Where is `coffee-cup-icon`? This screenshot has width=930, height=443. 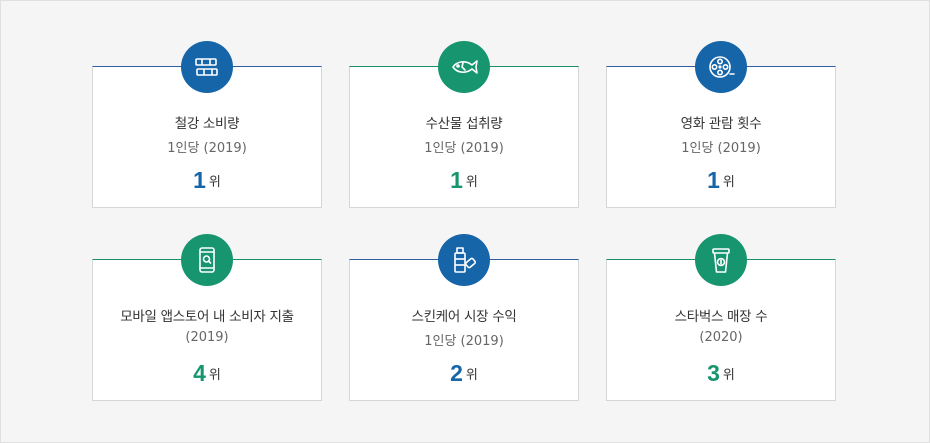
coffee-cup-icon is located at coordinates (721, 260).